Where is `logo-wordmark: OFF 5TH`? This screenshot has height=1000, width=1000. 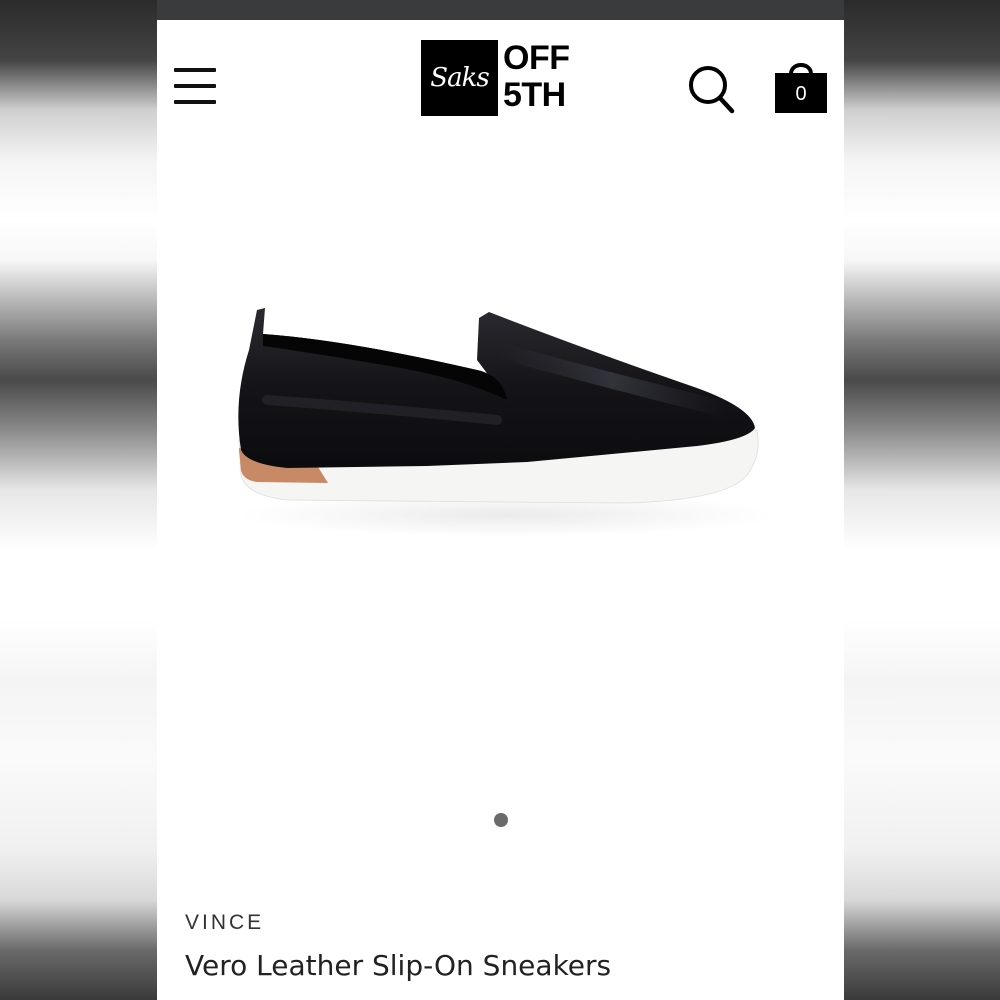 logo-wordmark: OFF 5TH is located at coordinates (543, 77).